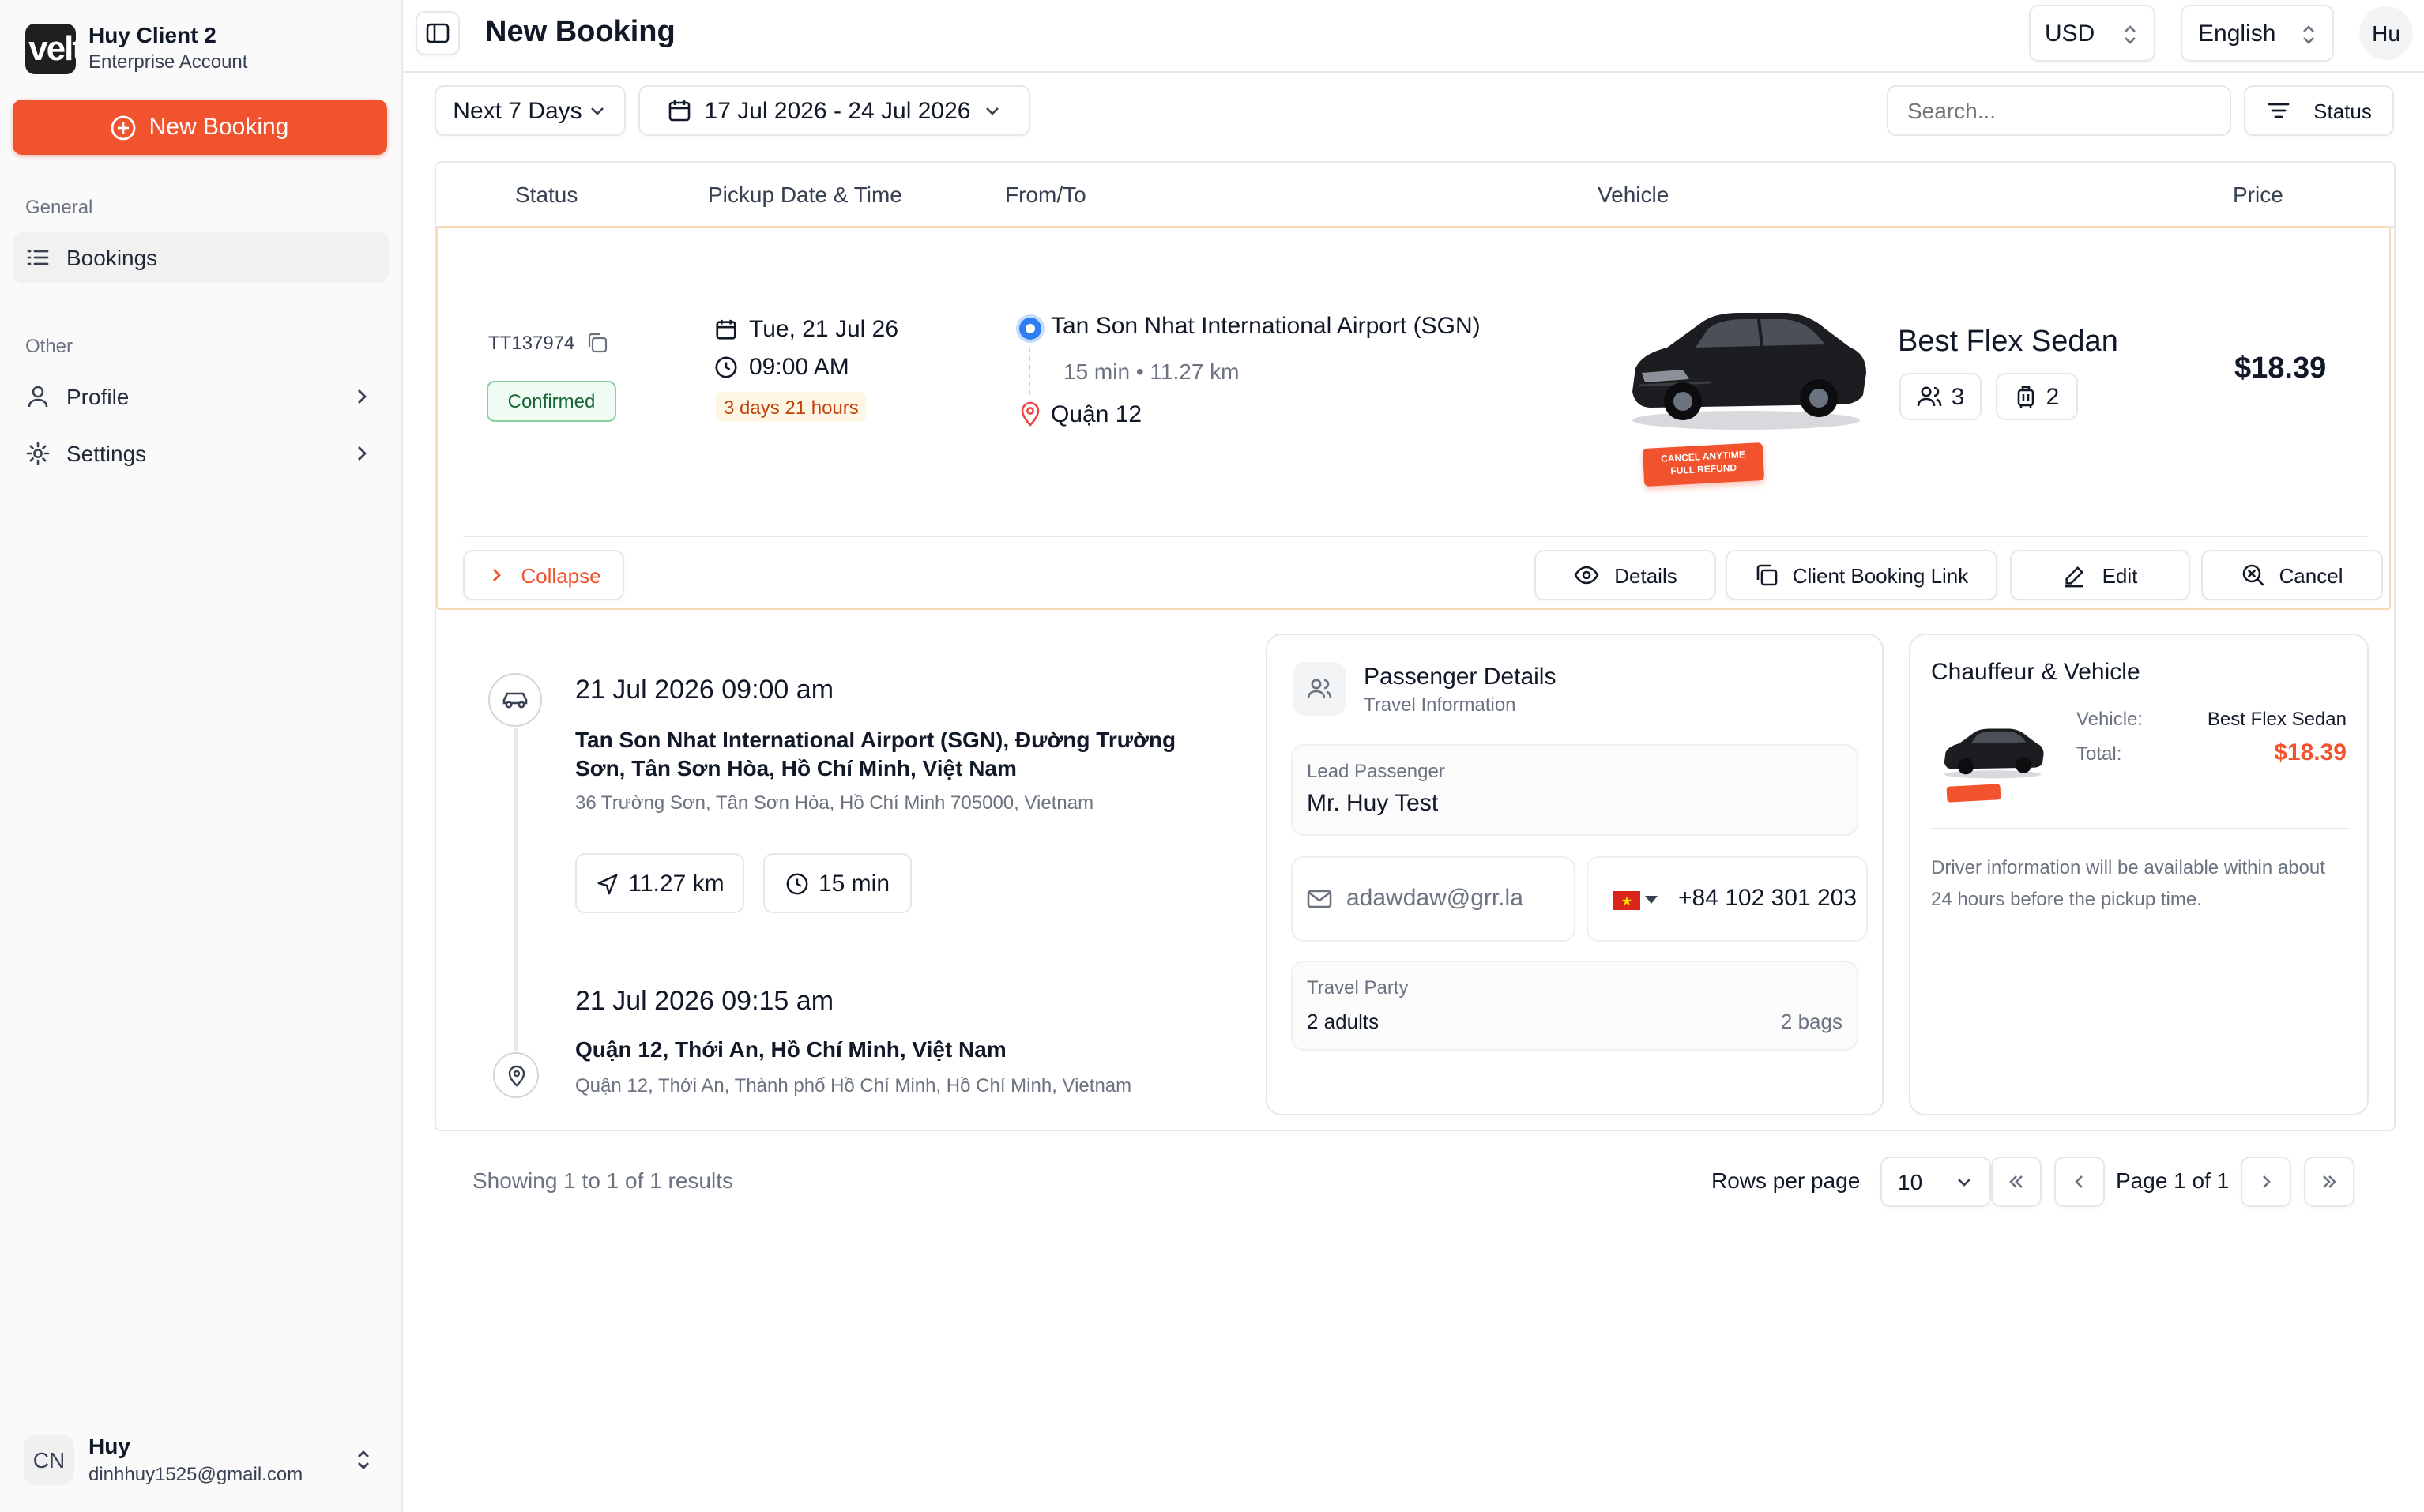  Describe the element at coordinates (704, 1001) in the screenshot. I see `dropoff-datetime: 21 Jul 2026 09:15 am` at that location.